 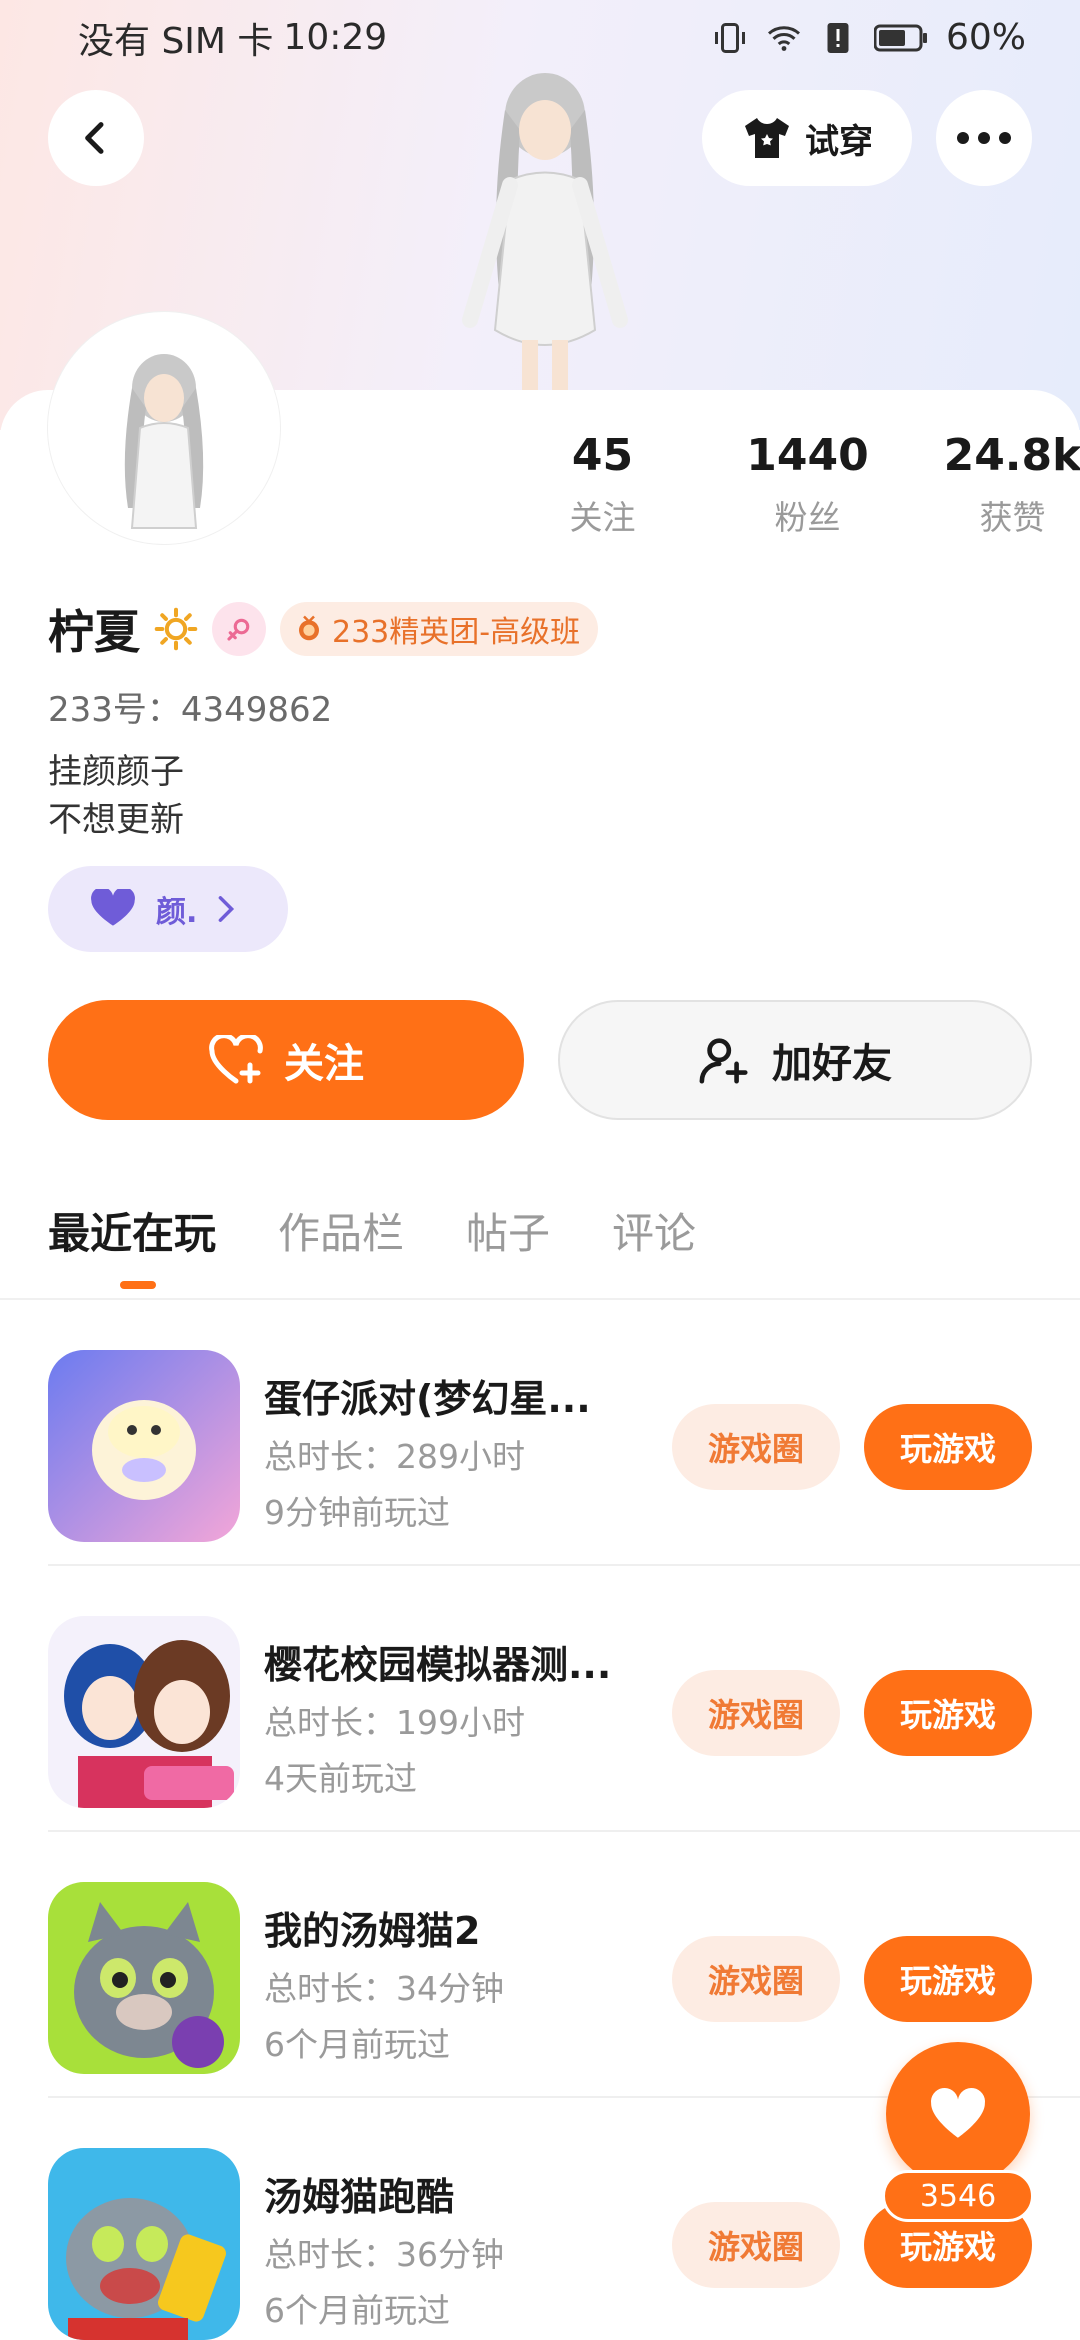 I want to click on bio-line: 不想更新, so click(x=116, y=820).